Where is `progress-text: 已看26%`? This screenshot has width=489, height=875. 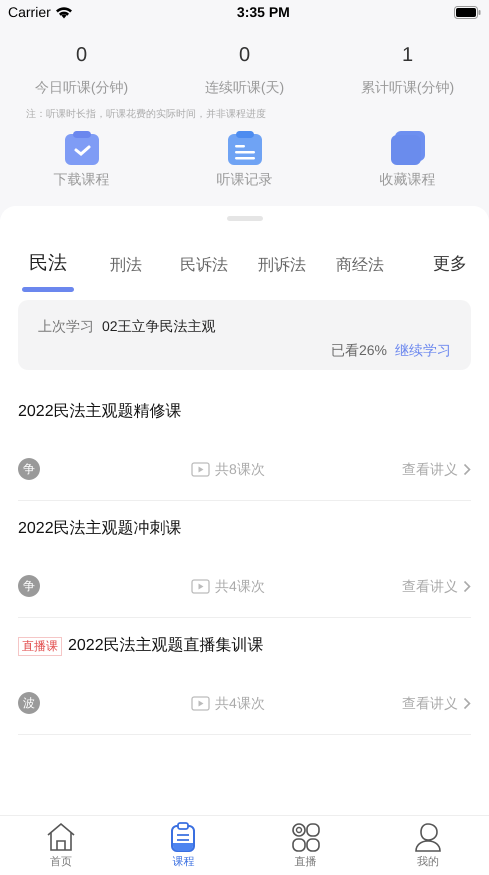
progress-text: 已看26% is located at coordinates (358, 350).